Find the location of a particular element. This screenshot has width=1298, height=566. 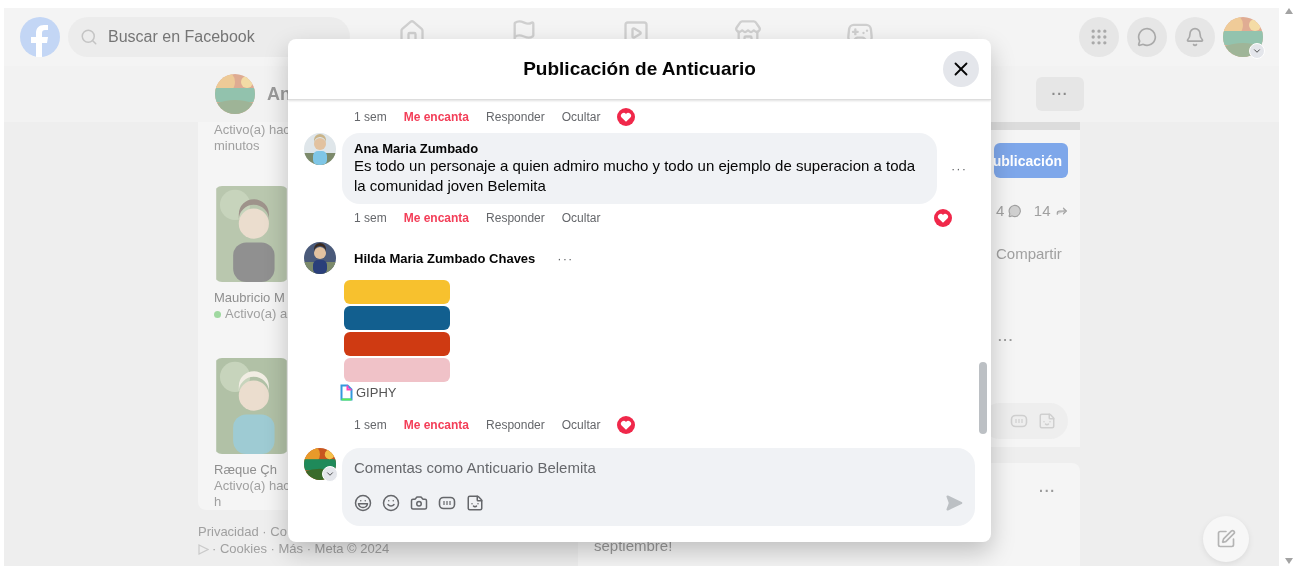

bell-icon is located at coordinates (1195, 37).